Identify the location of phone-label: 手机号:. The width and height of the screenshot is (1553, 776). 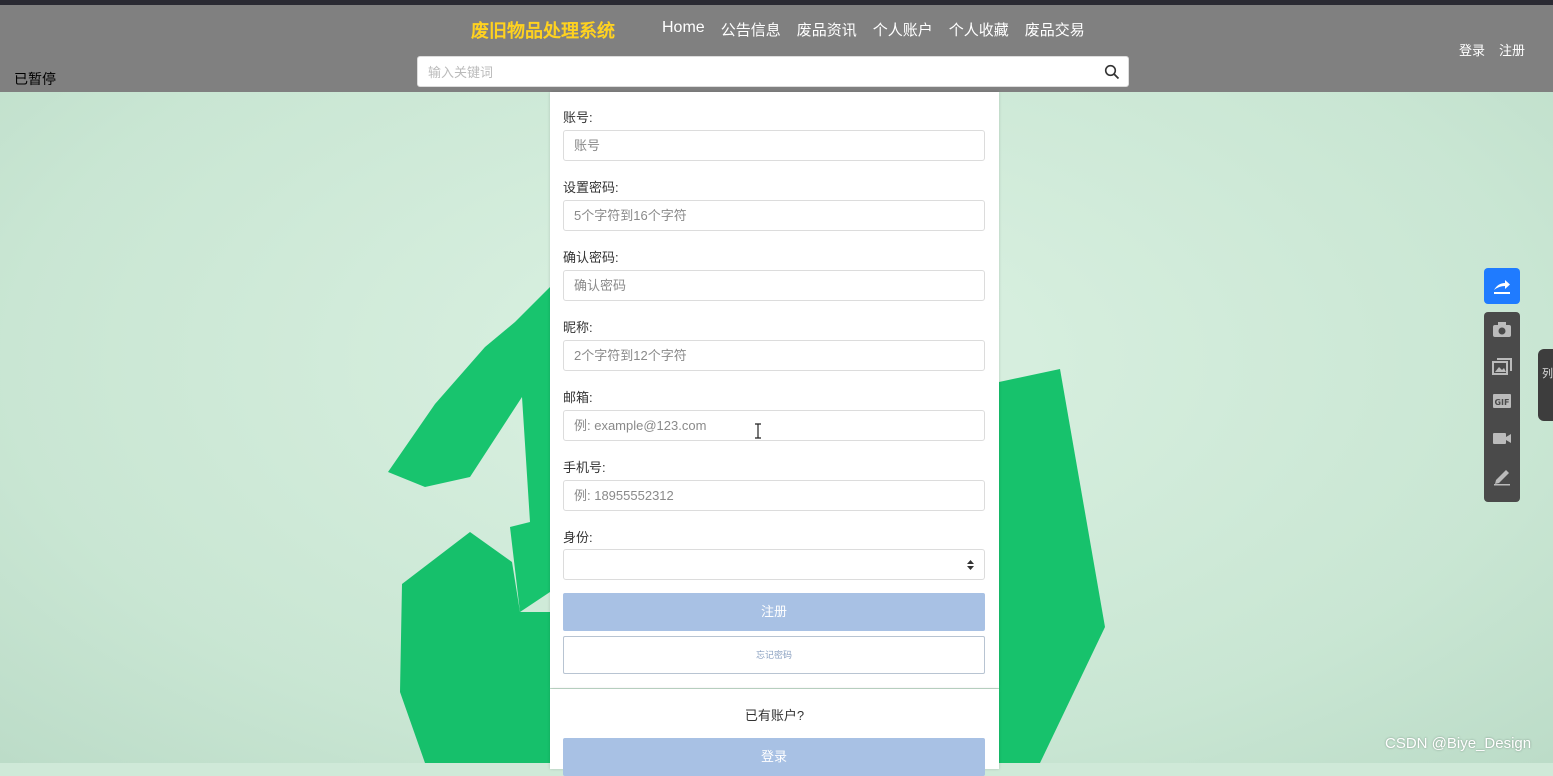
(584, 467).